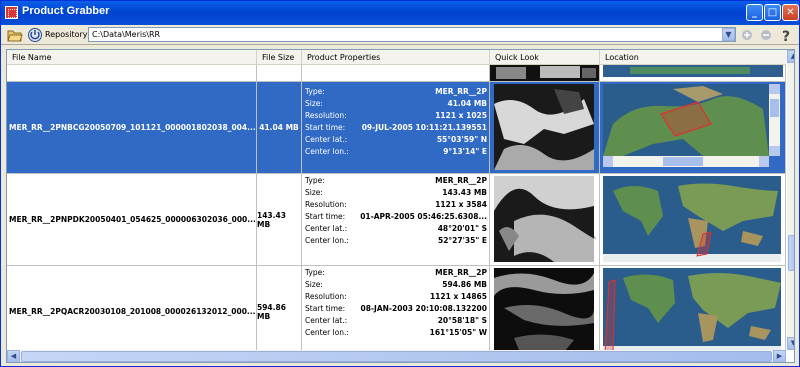 The height and width of the screenshot is (367, 800). I want to click on property-value: 1121 x 14865, so click(458, 296).